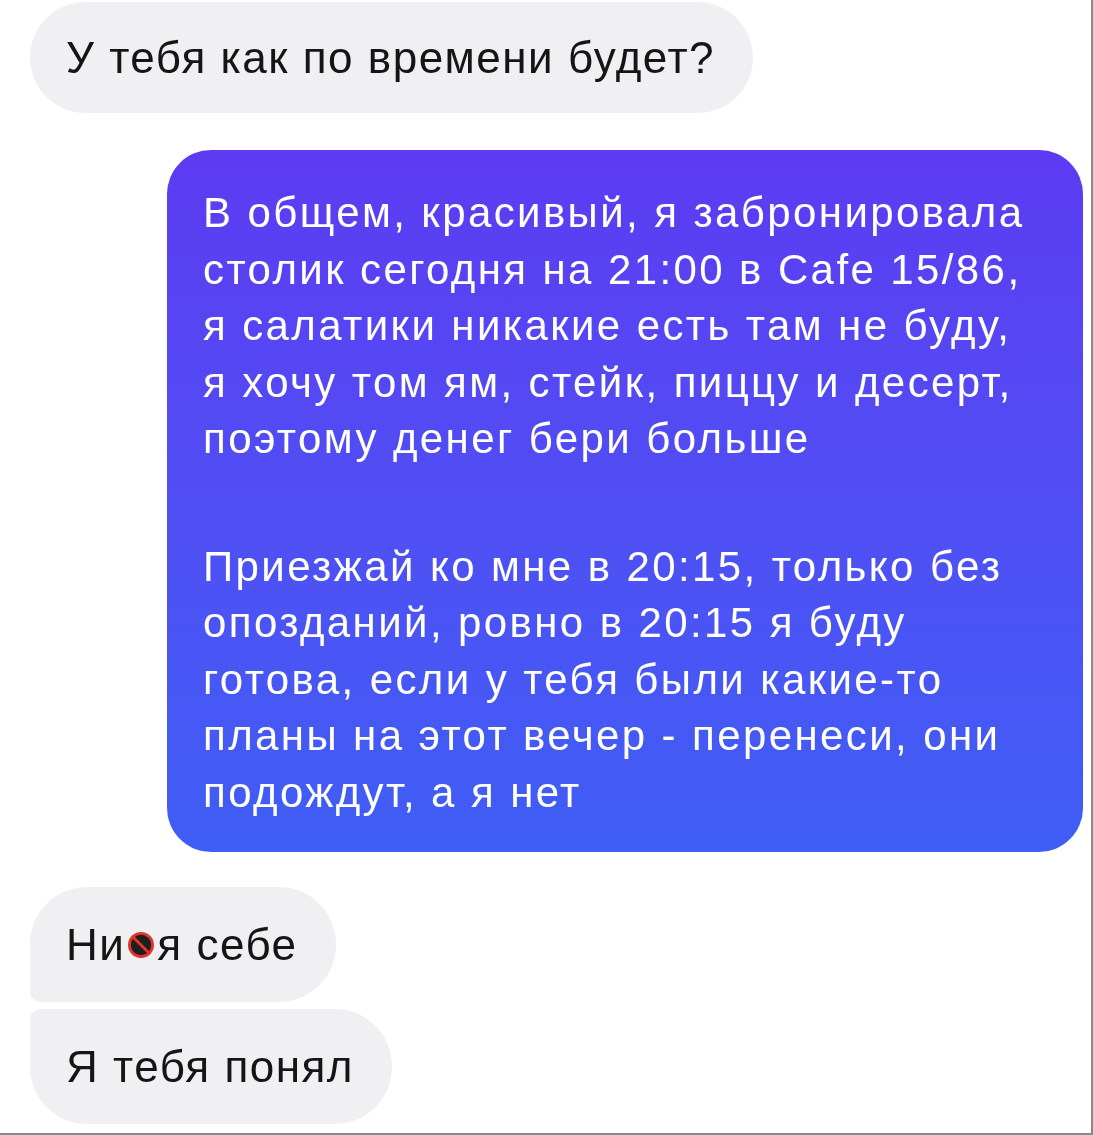 This screenshot has height=1135, width=1093. I want to click on prohibition-icon, so click(141, 944).